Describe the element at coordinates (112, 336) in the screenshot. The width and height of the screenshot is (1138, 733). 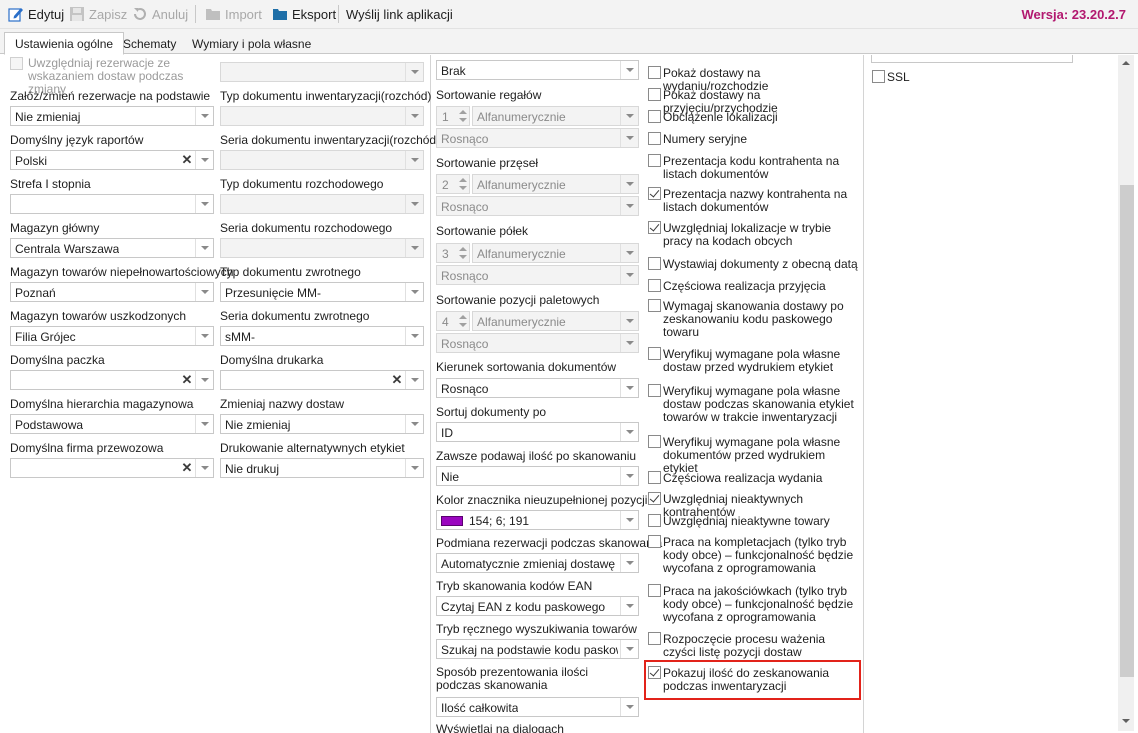
I see `damaged-warehouse-select: Filia Grójec` at that location.